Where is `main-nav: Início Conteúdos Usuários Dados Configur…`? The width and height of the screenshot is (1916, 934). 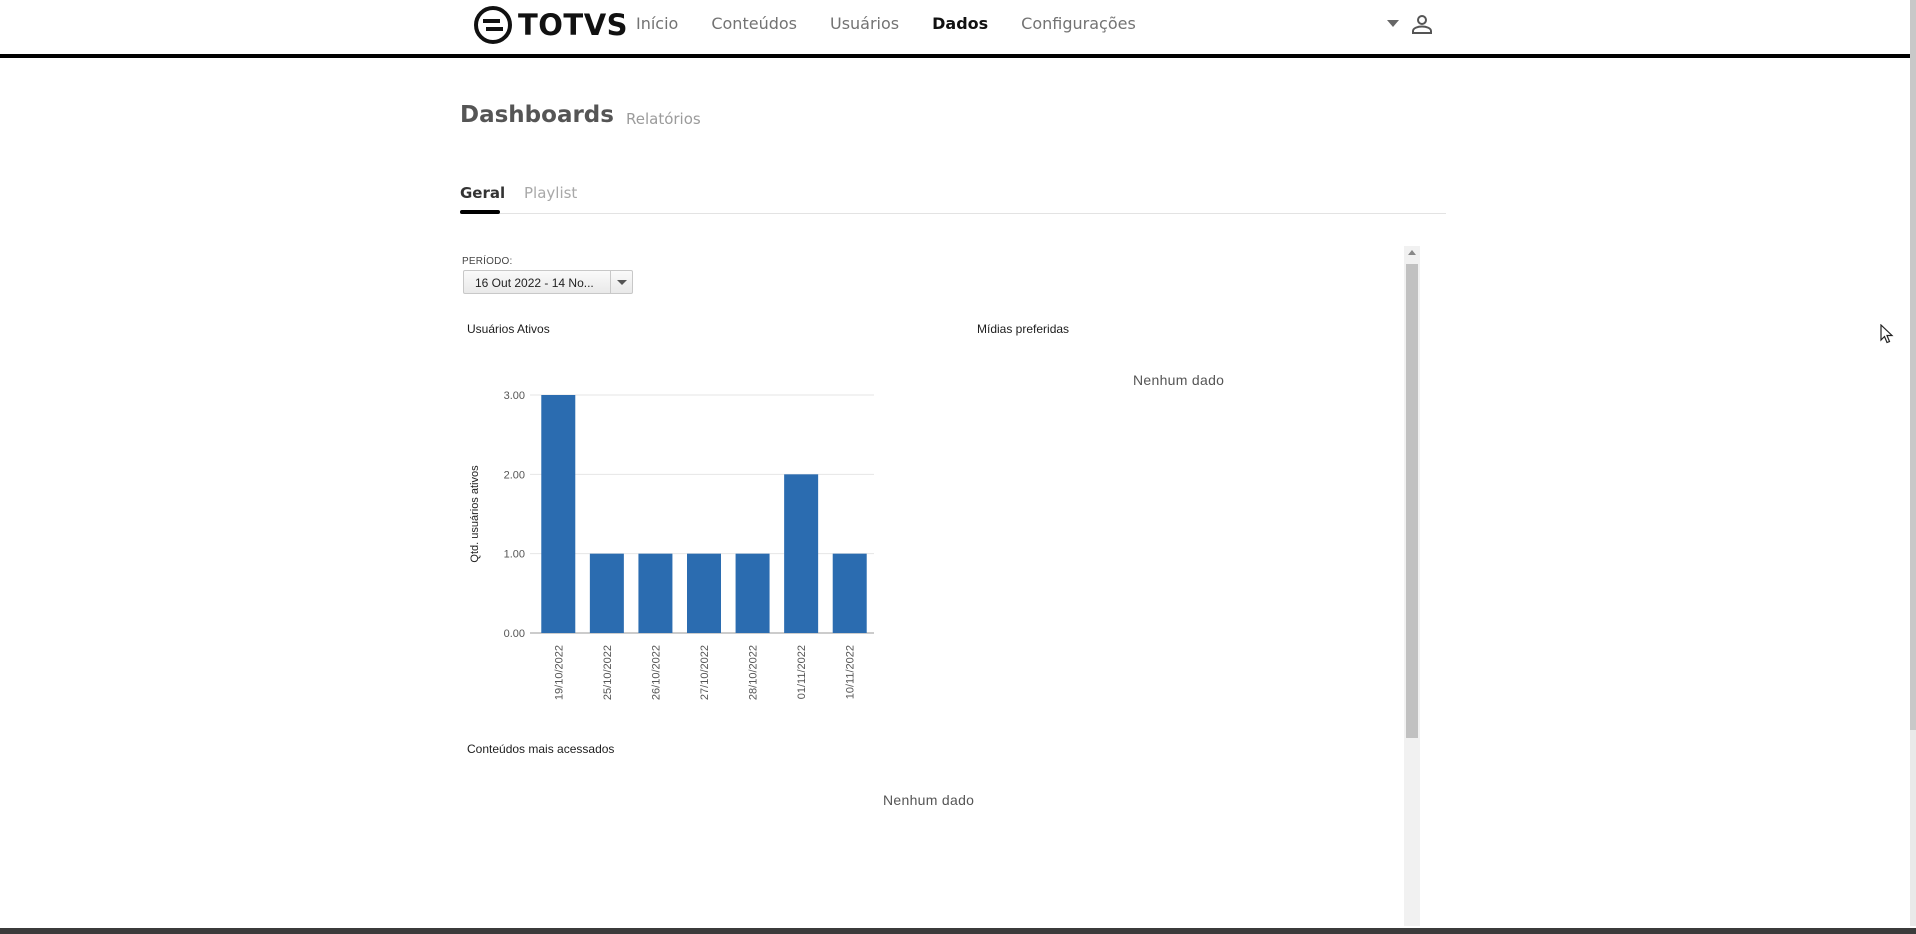 main-nav: Início Conteúdos Usuários Dados Configur… is located at coordinates (902, 23).